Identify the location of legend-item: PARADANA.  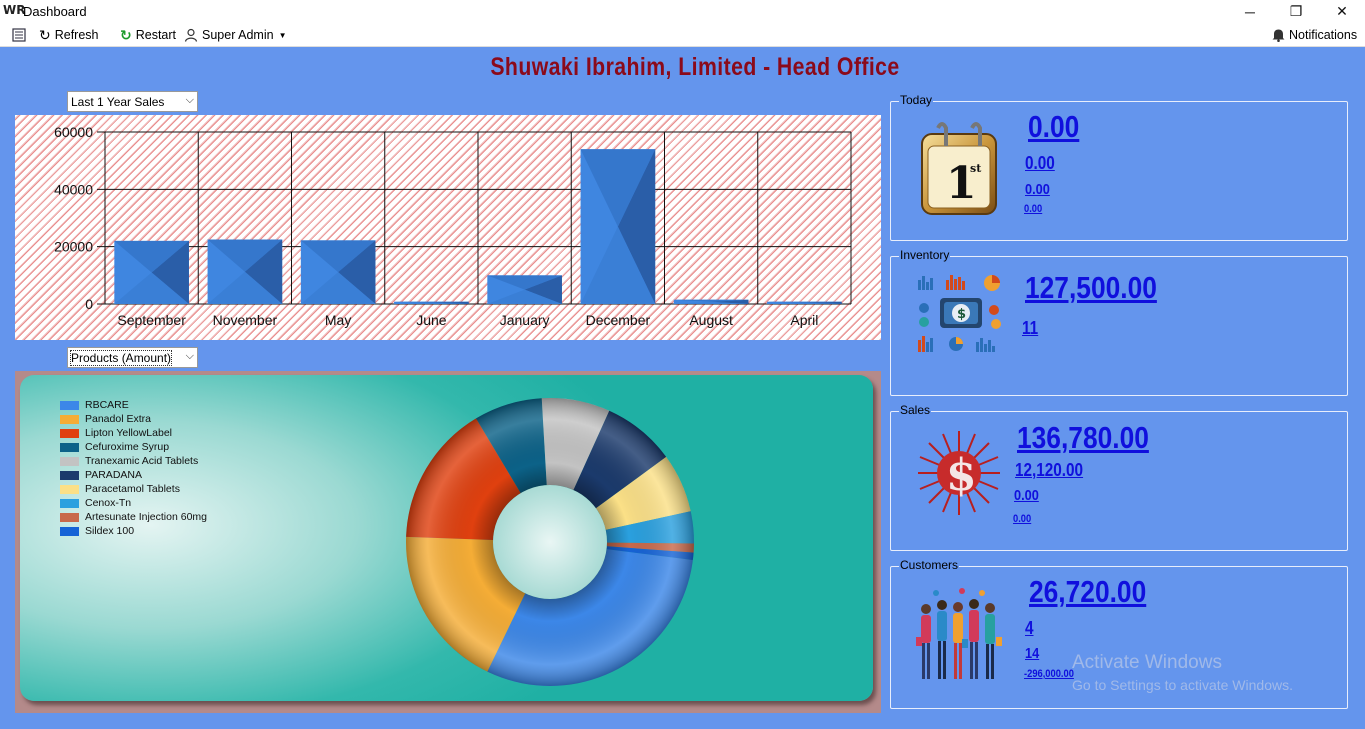
(133, 475).